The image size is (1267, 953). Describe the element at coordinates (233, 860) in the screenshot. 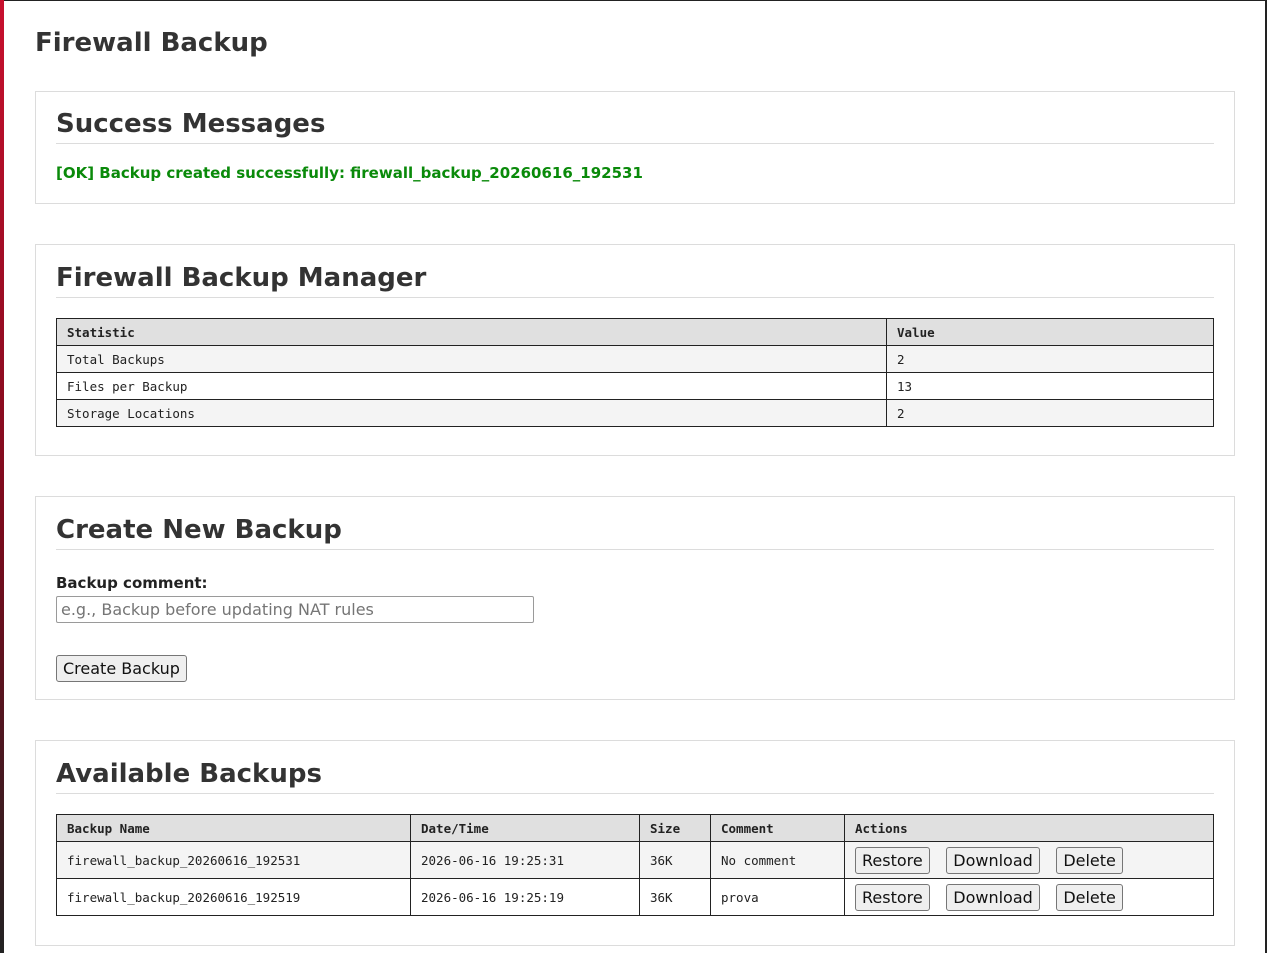

I see `backup-name: firewall_backup_20260616_192531` at that location.